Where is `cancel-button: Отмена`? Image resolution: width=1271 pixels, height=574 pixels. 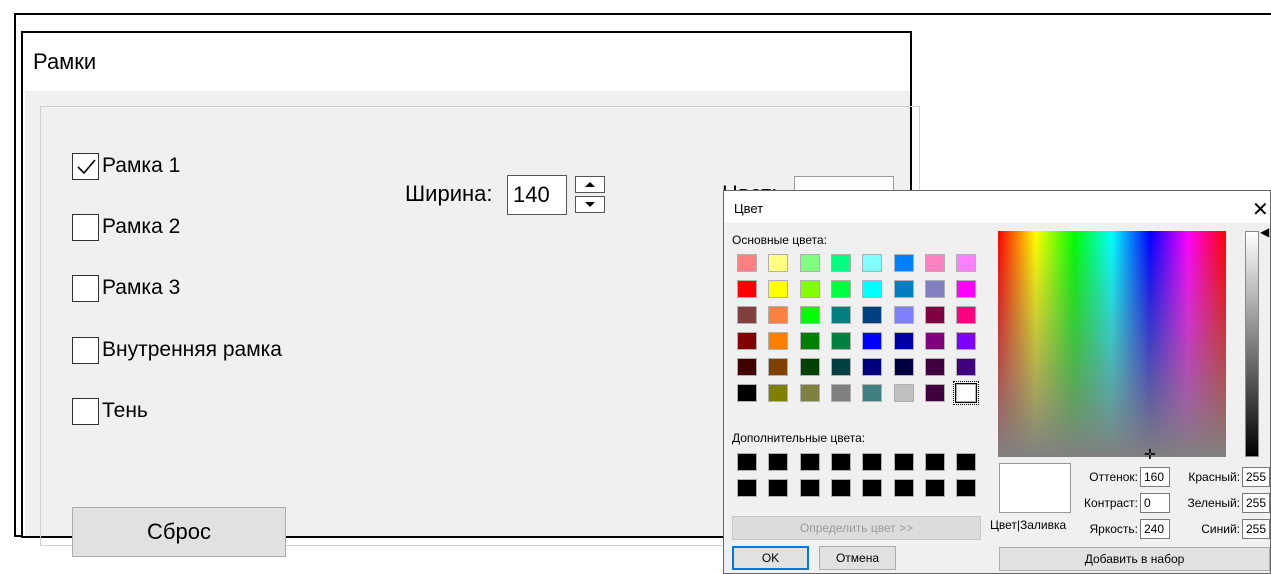
cancel-button: Отмена is located at coordinates (857, 558).